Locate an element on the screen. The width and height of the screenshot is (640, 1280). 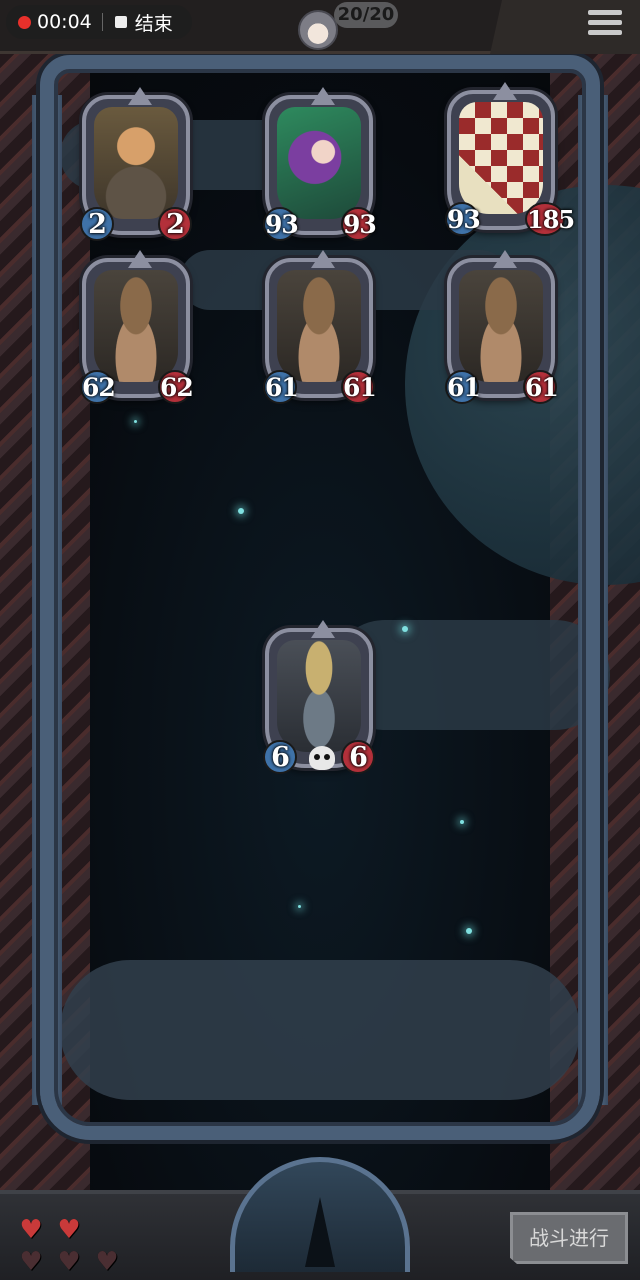
witch-card: 93 93 is located at coordinates (320, 164).